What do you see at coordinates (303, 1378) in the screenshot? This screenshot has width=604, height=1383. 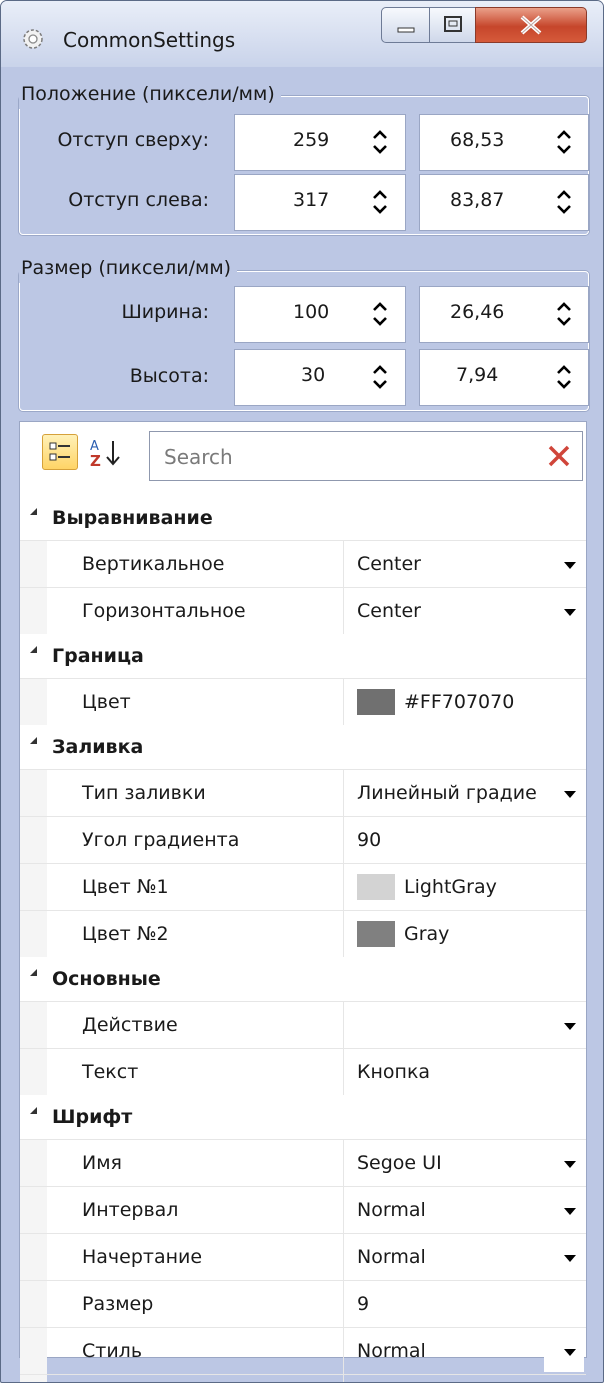 I see `property-row: ЦветBlack` at bounding box center [303, 1378].